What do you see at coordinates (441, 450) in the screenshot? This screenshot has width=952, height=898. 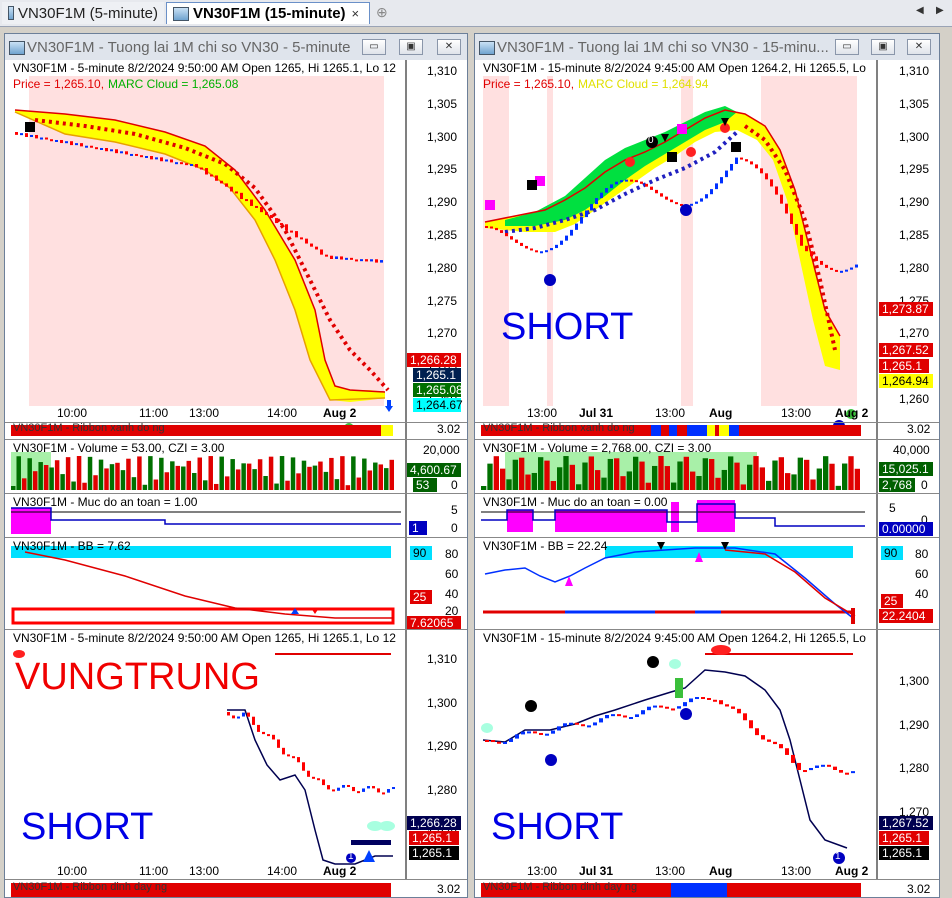 I see `y-tick: 20,000` at bounding box center [441, 450].